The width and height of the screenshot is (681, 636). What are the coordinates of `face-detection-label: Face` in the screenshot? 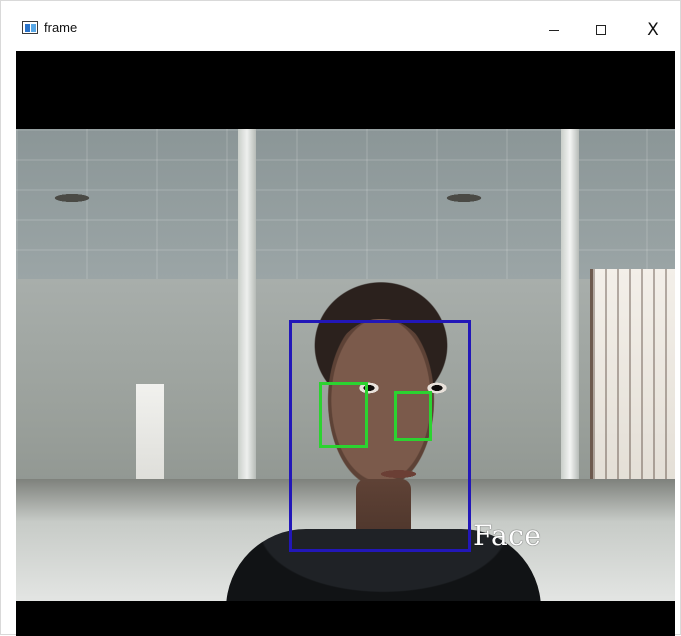 It's located at (507, 535).